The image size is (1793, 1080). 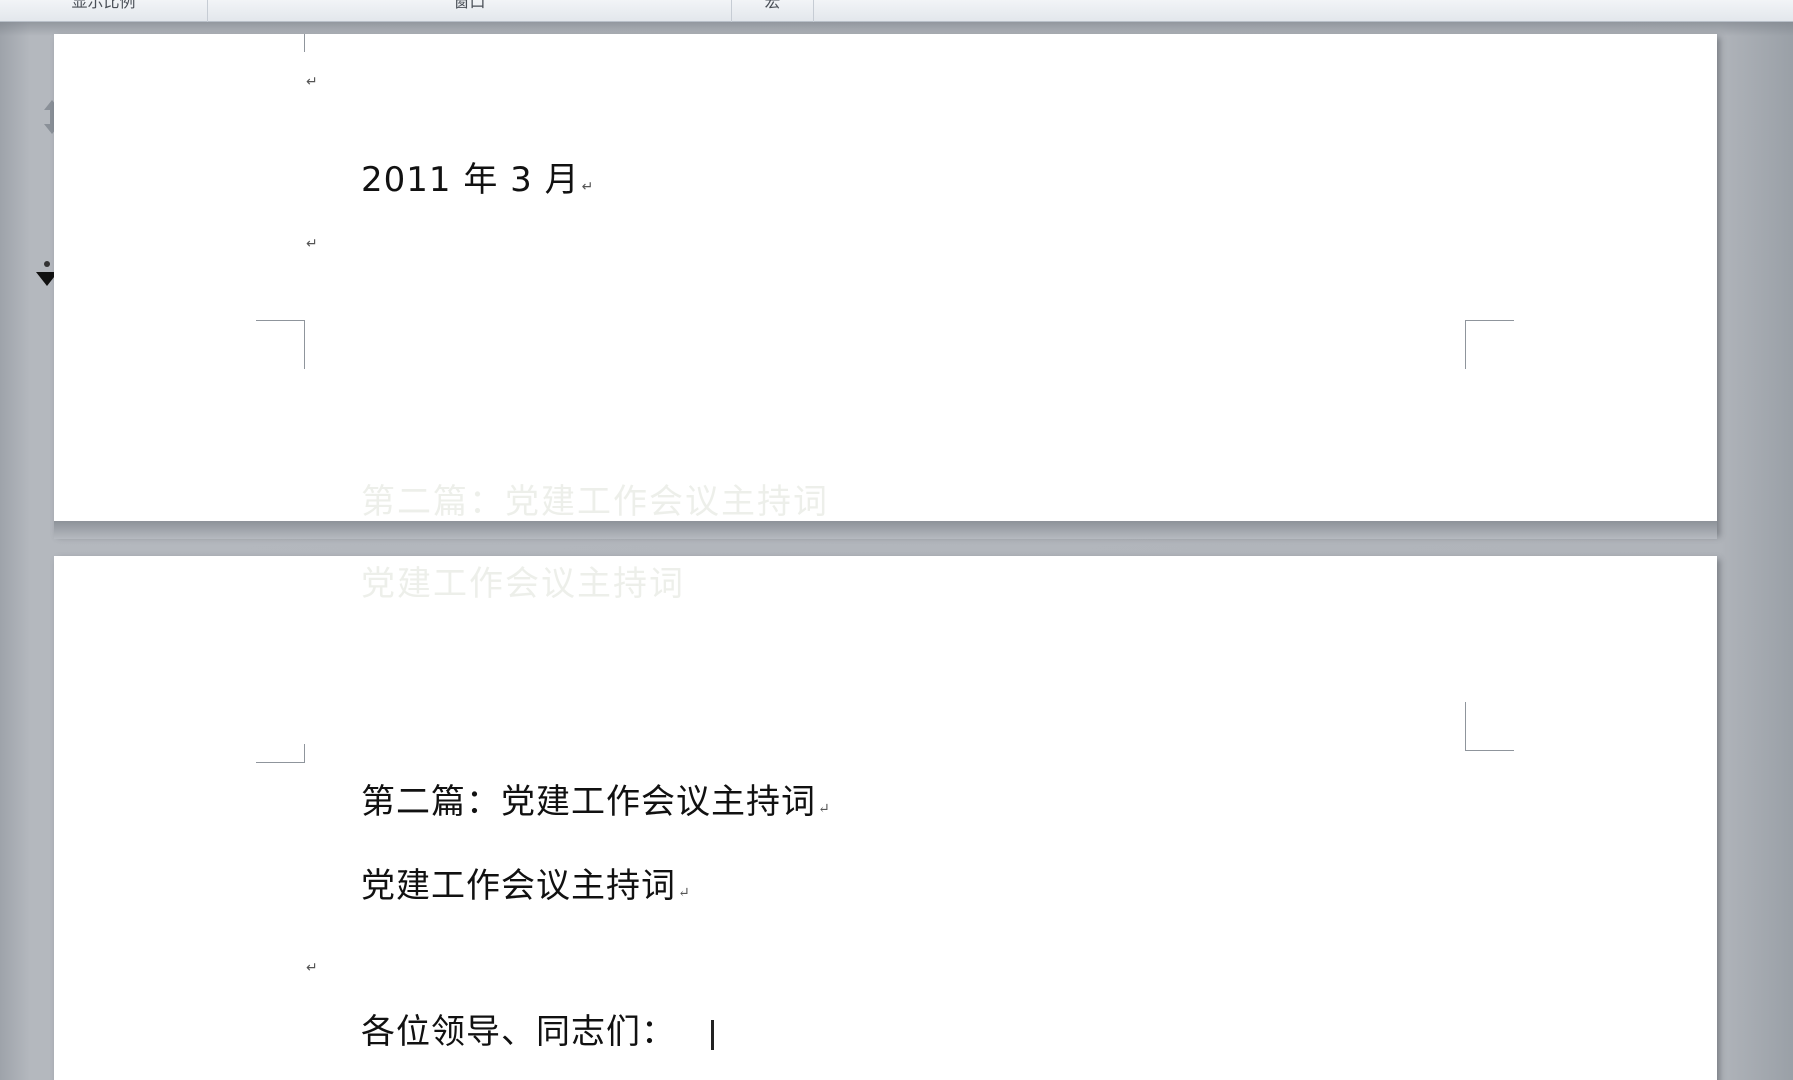 What do you see at coordinates (588, 802) in the screenshot?
I see `heading-text: 第二篇：党建工作会议主持词` at bounding box center [588, 802].